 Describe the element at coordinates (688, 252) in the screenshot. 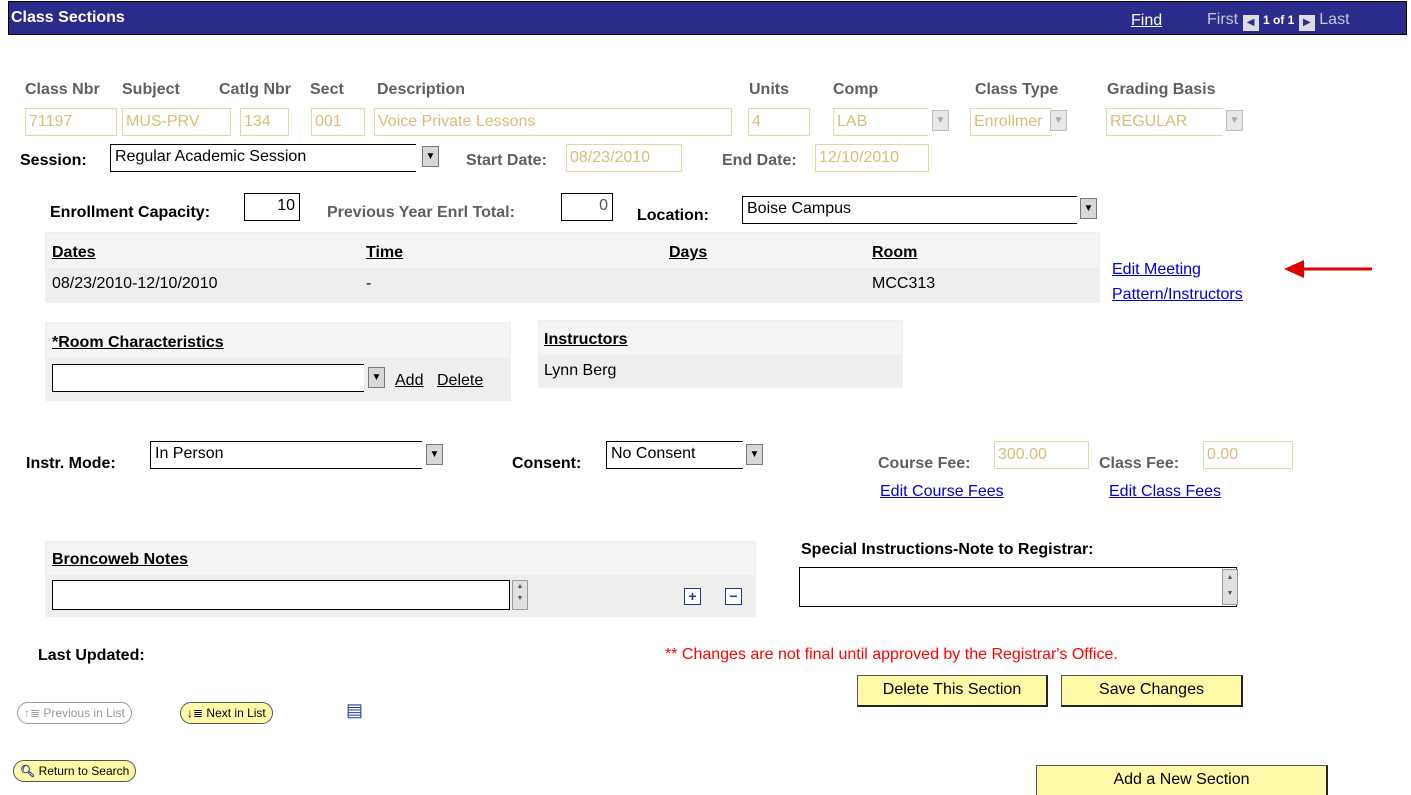

I see `days-header: Days` at that location.